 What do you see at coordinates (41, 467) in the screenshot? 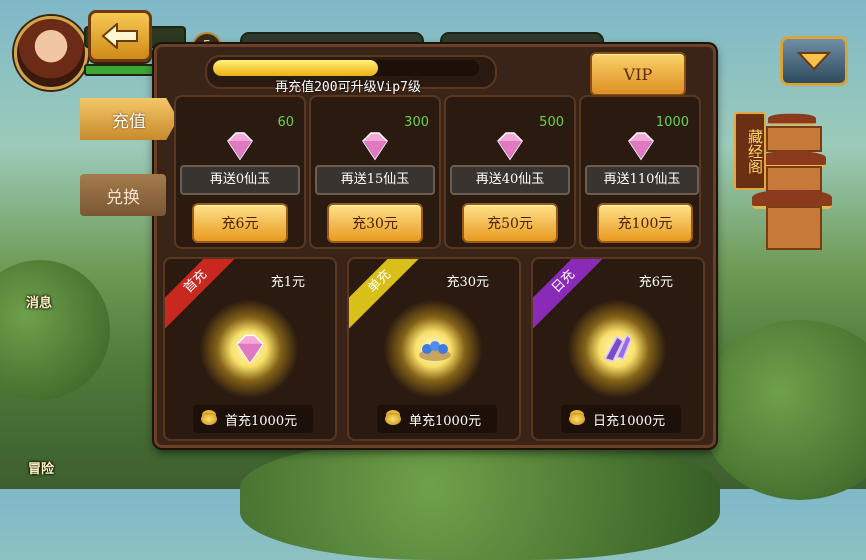
I see `side-menu-adventure: 冒险` at bounding box center [41, 467].